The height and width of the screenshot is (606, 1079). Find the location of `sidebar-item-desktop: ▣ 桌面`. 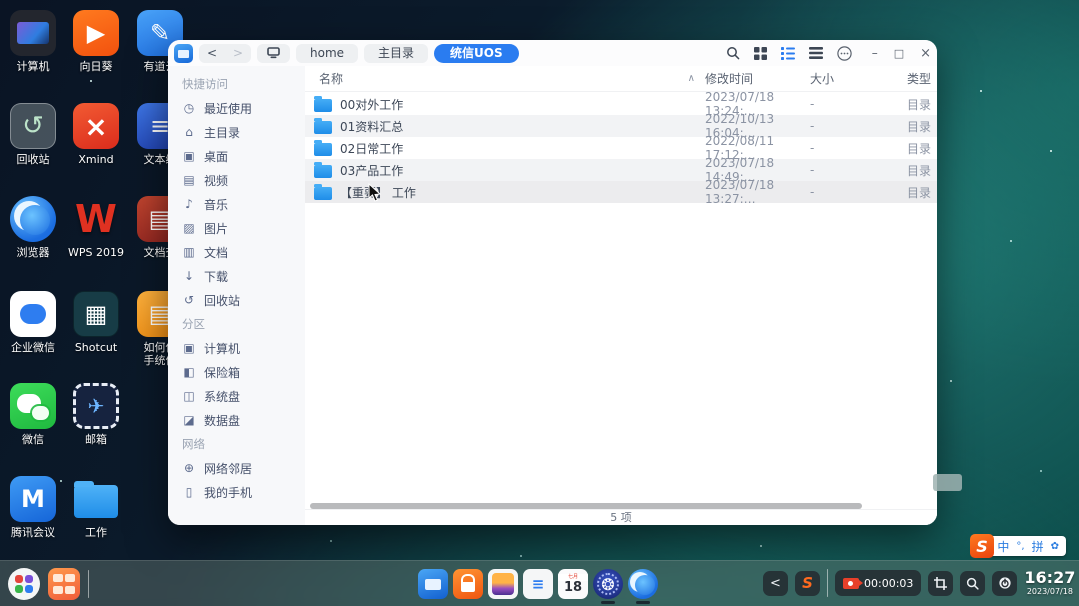

sidebar-item-desktop: ▣ 桌面 is located at coordinates (236, 156).